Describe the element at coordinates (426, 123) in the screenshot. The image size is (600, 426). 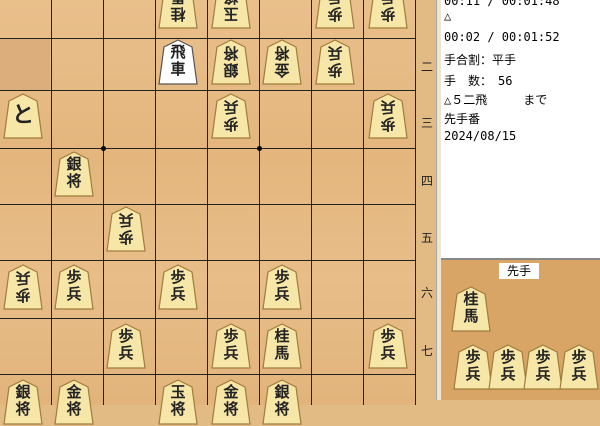
I see `rank-label: 三` at that location.